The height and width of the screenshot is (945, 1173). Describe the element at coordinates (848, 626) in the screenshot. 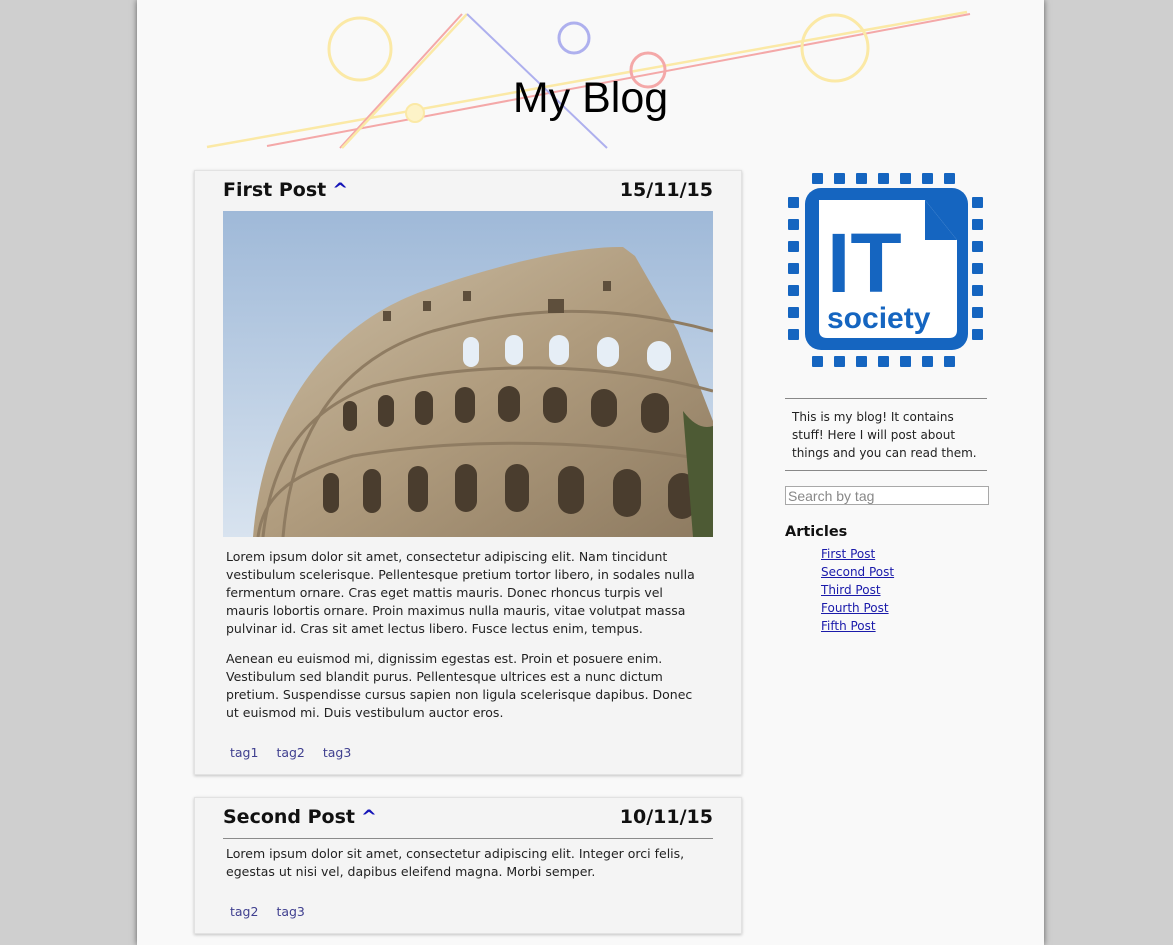

I see `article-link: Fifth Post` at that location.